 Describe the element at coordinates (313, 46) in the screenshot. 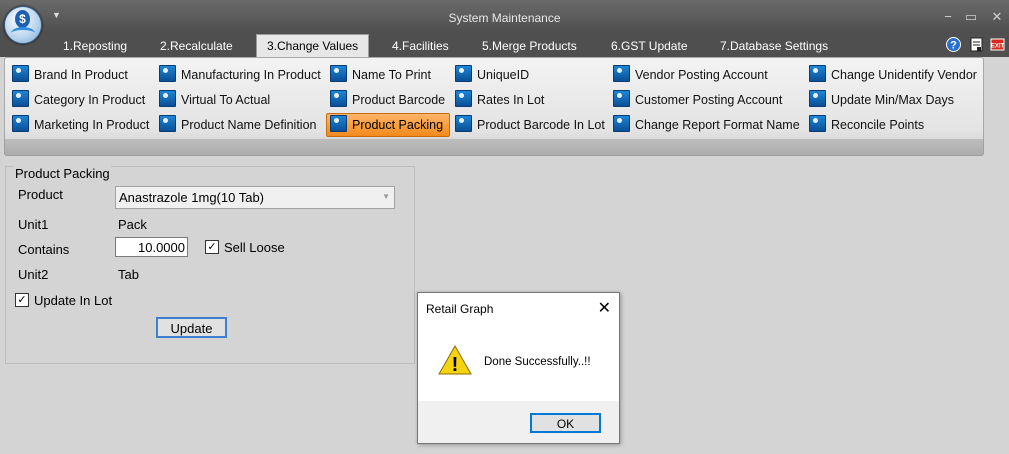

I see `tab-change-values: 3.Change Values` at that location.